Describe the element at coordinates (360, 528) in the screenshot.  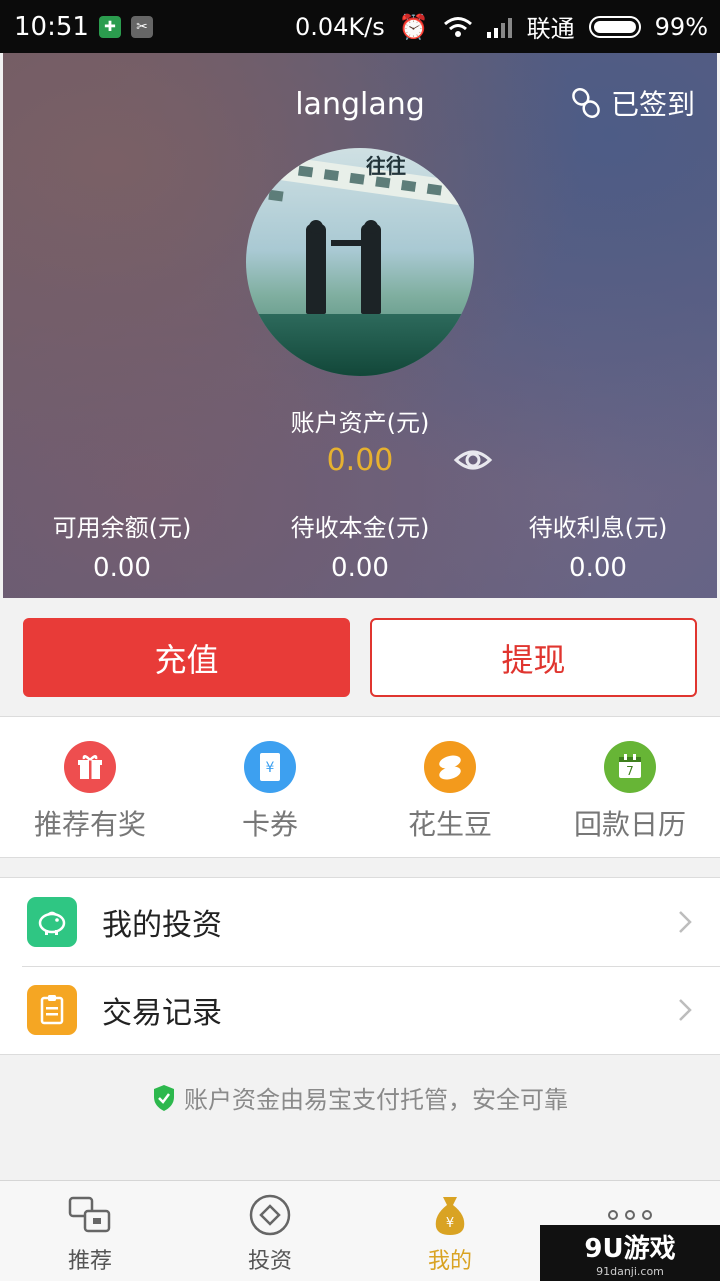
I see `stat-title: 待收本金(元)` at that location.